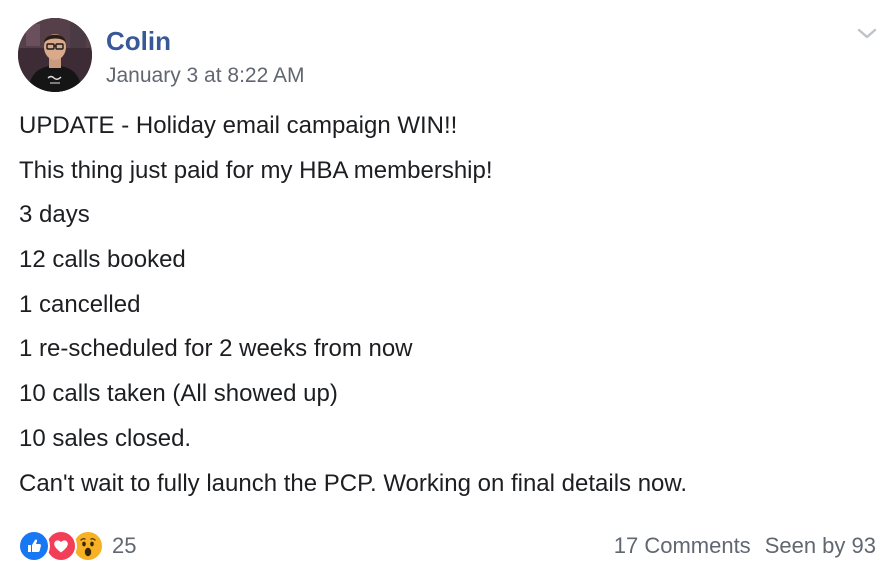 The image size is (894, 577). I want to click on post-line: UPDATE - Holiday email campaign WIN!!, so click(238, 125).